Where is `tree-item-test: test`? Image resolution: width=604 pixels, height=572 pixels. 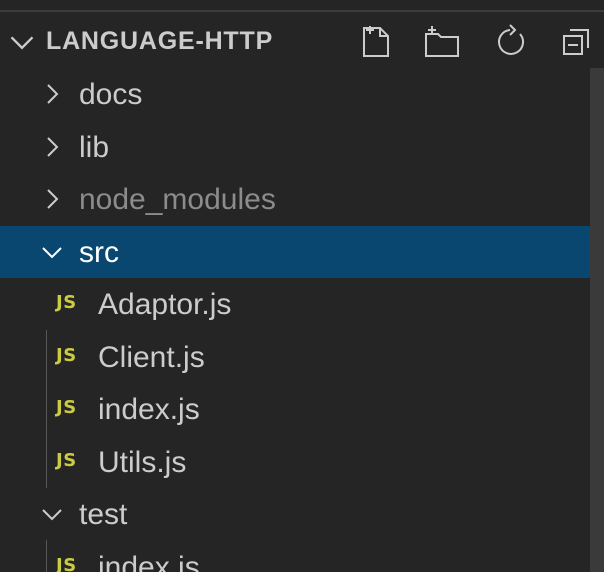
tree-item-test: test is located at coordinates (295, 514).